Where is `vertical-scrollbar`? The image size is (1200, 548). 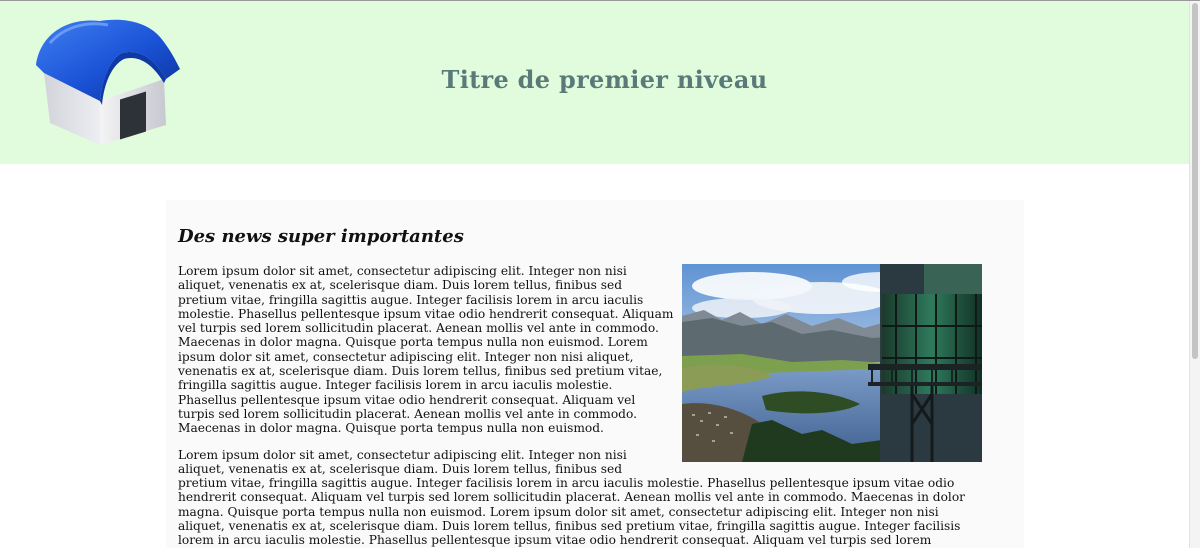 vertical-scrollbar is located at coordinates (1194, 274).